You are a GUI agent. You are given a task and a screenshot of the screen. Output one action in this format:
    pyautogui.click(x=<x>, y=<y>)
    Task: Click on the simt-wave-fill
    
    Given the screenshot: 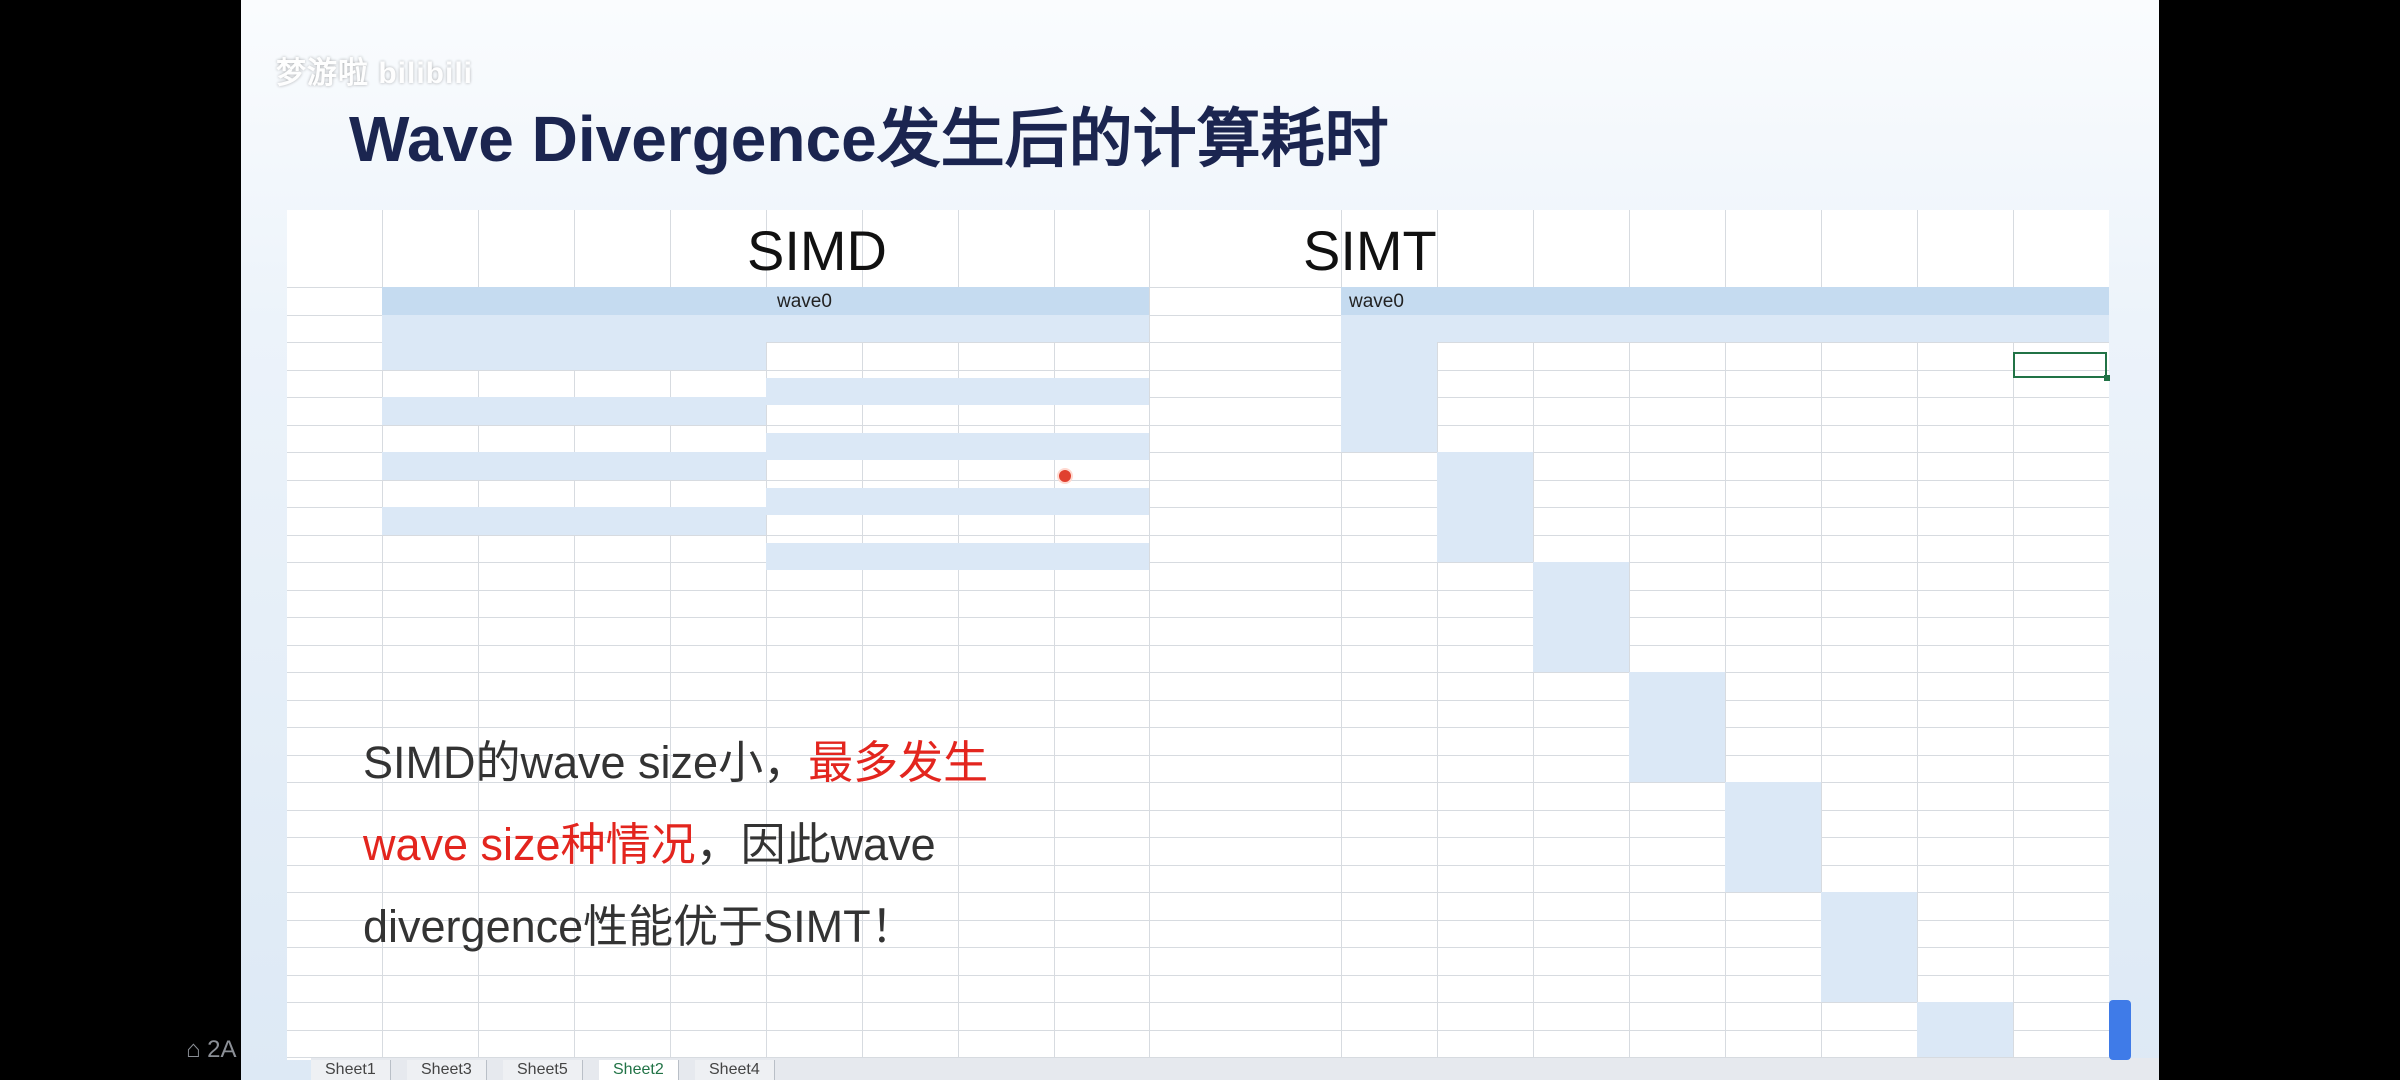 What is the action you would take?
    pyautogui.click(x=1725, y=301)
    